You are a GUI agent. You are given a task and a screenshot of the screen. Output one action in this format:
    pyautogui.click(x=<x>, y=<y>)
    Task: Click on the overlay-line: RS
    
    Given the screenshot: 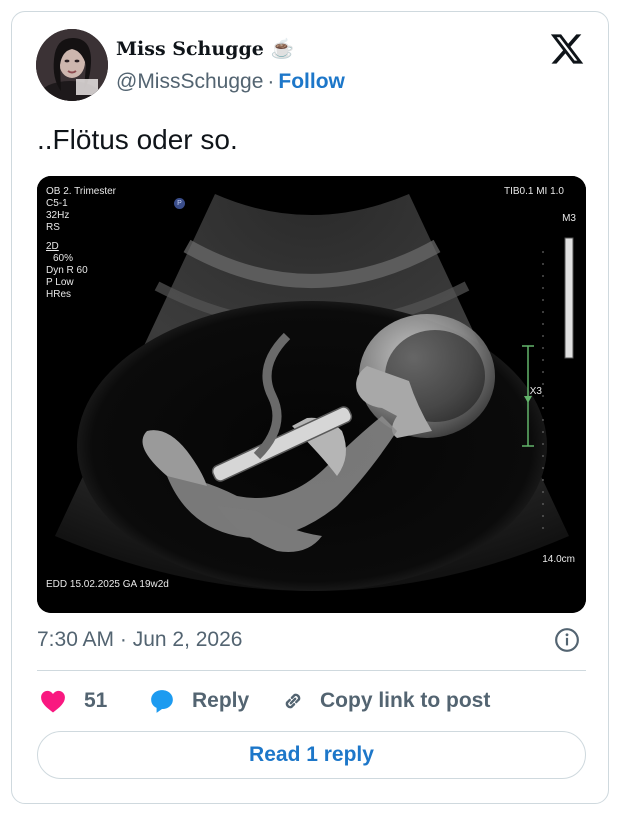 What is the action you would take?
    pyautogui.click(x=53, y=227)
    